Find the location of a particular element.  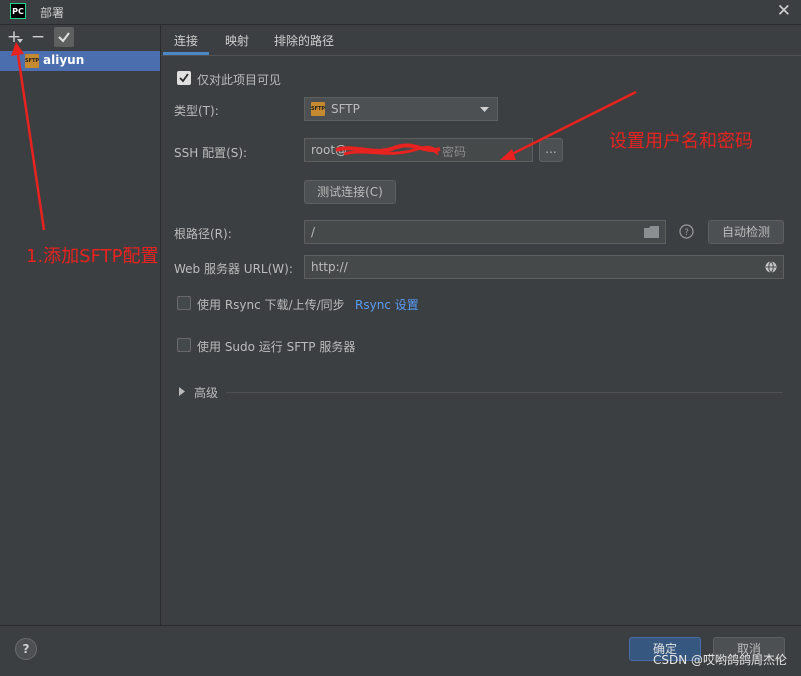

annotation-set-credentials: 设置用户名和密码 is located at coordinates (681, 141).